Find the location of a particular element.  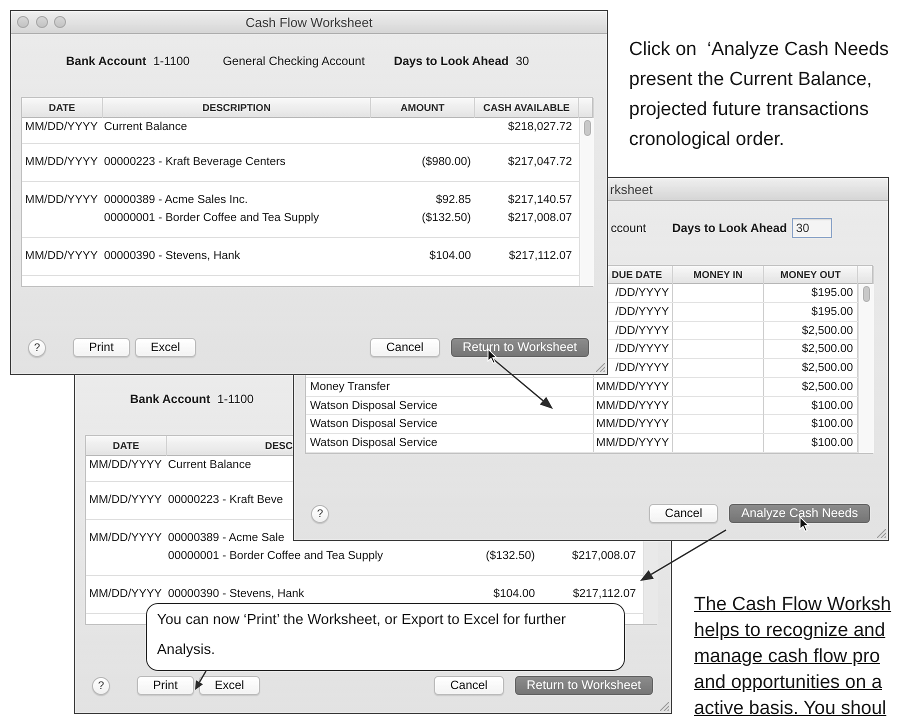

window-title: rksheet is located at coordinates (631, 189).